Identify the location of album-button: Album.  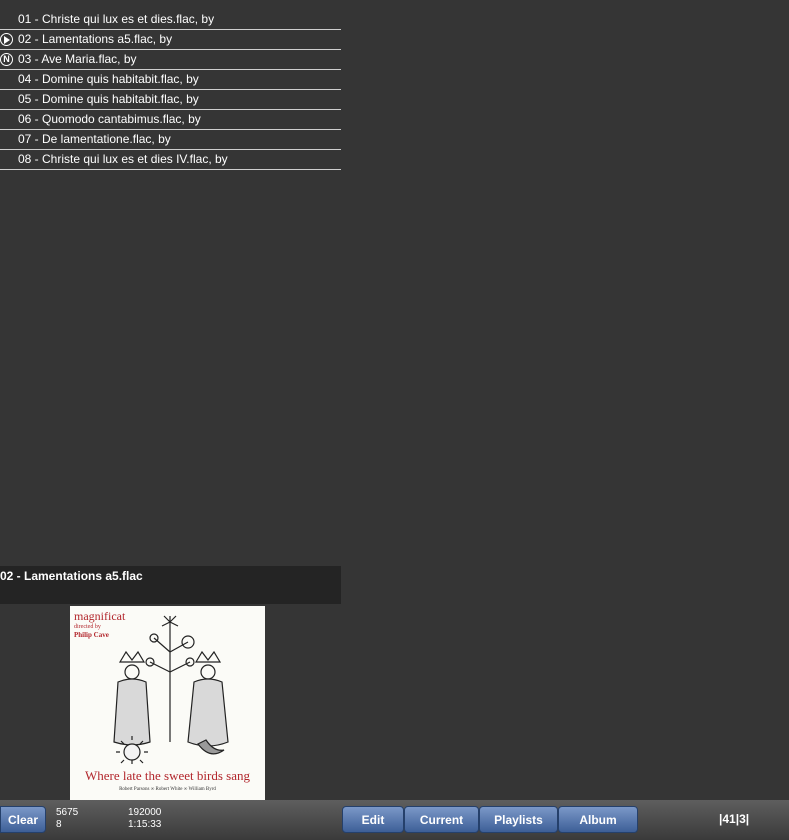
(598, 819).